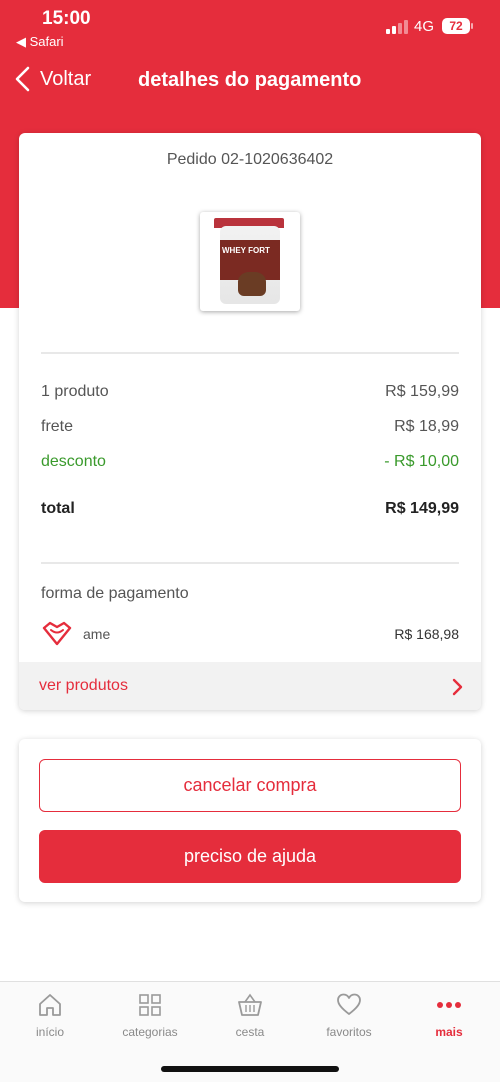 The width and height of the screenshot is (500, 1082). What do you see at coordinates (58, 508) in the screenshot?
I see `total-label: total` at bounding box center [58, 508].